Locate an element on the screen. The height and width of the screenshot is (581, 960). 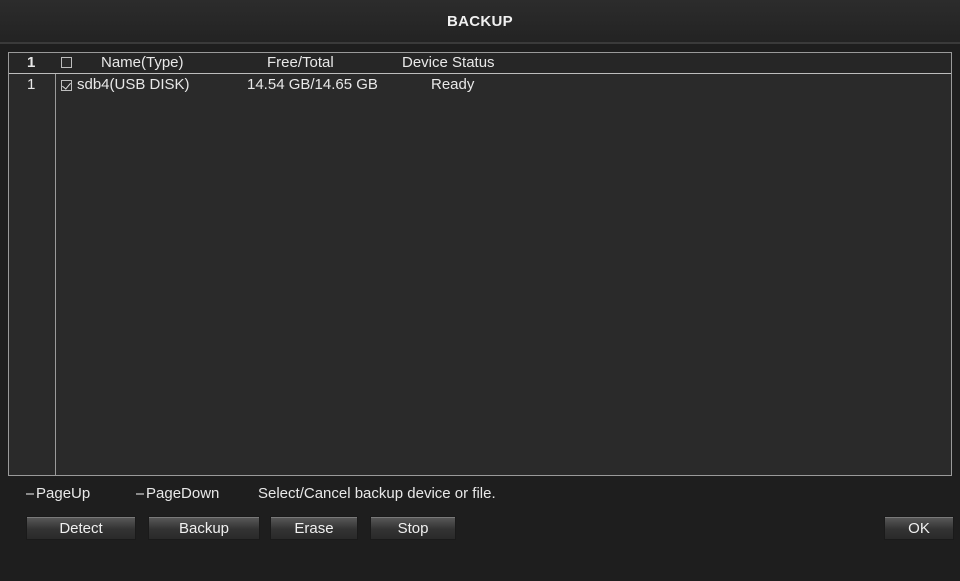
table-row: 1 sdb4(USB DISK) 14.54 GB/14.65 GB Ready is located at coordinates (480, 85).